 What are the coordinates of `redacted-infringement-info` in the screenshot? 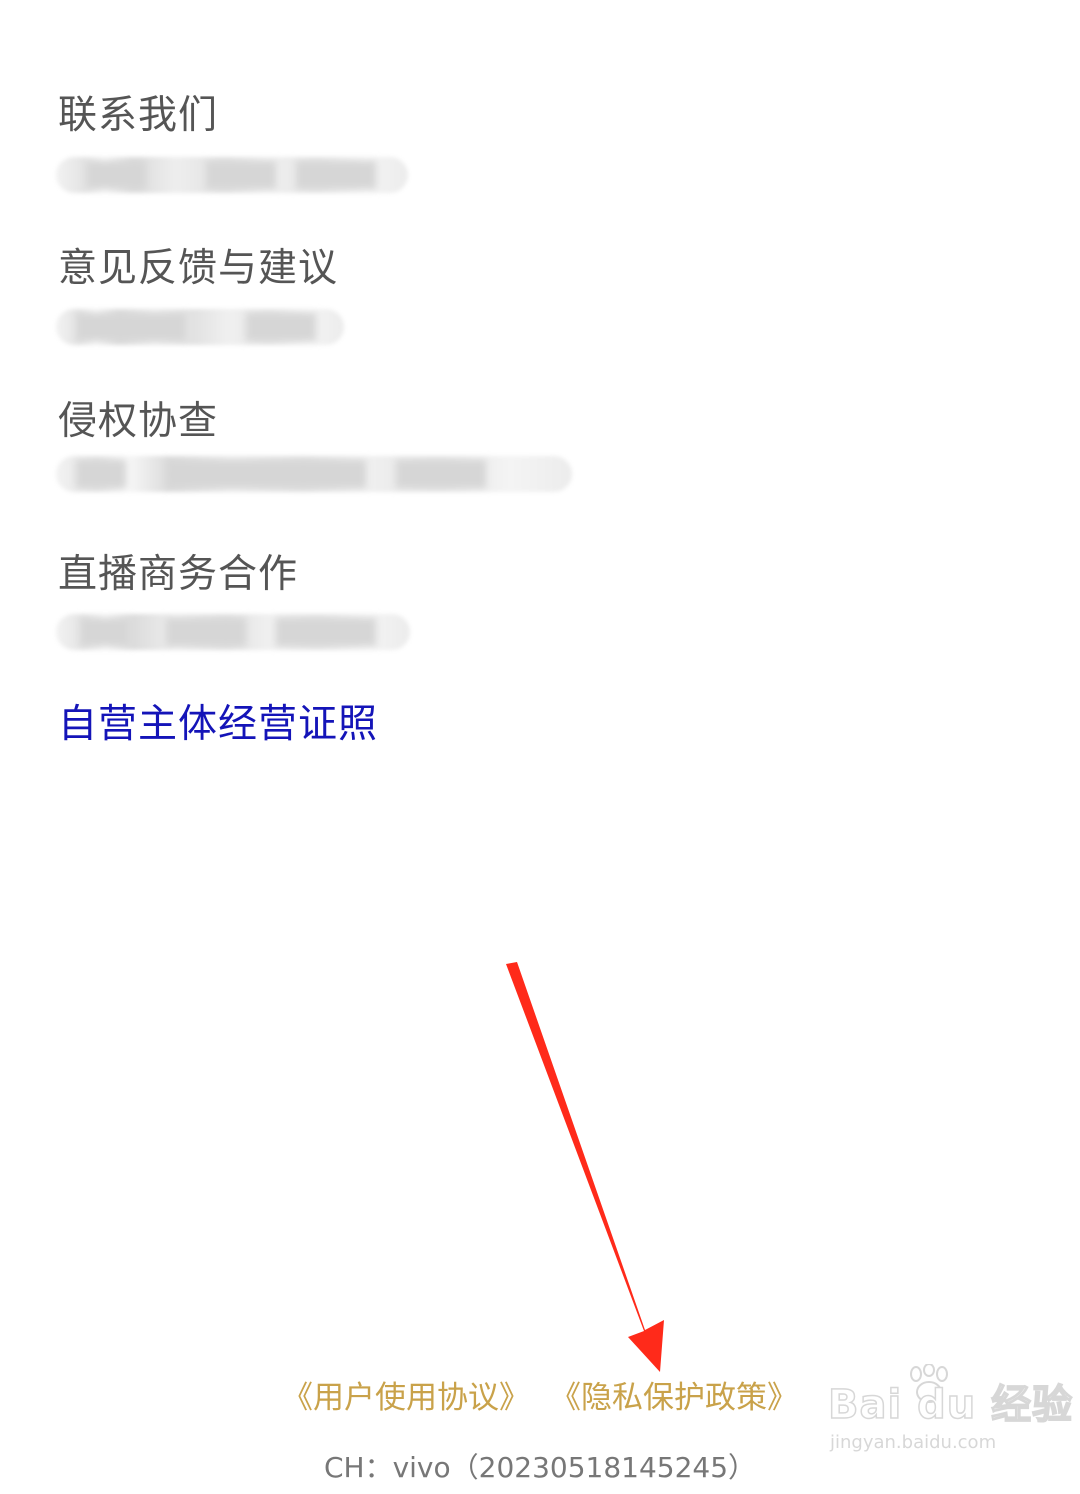 It's located at (314, 474).